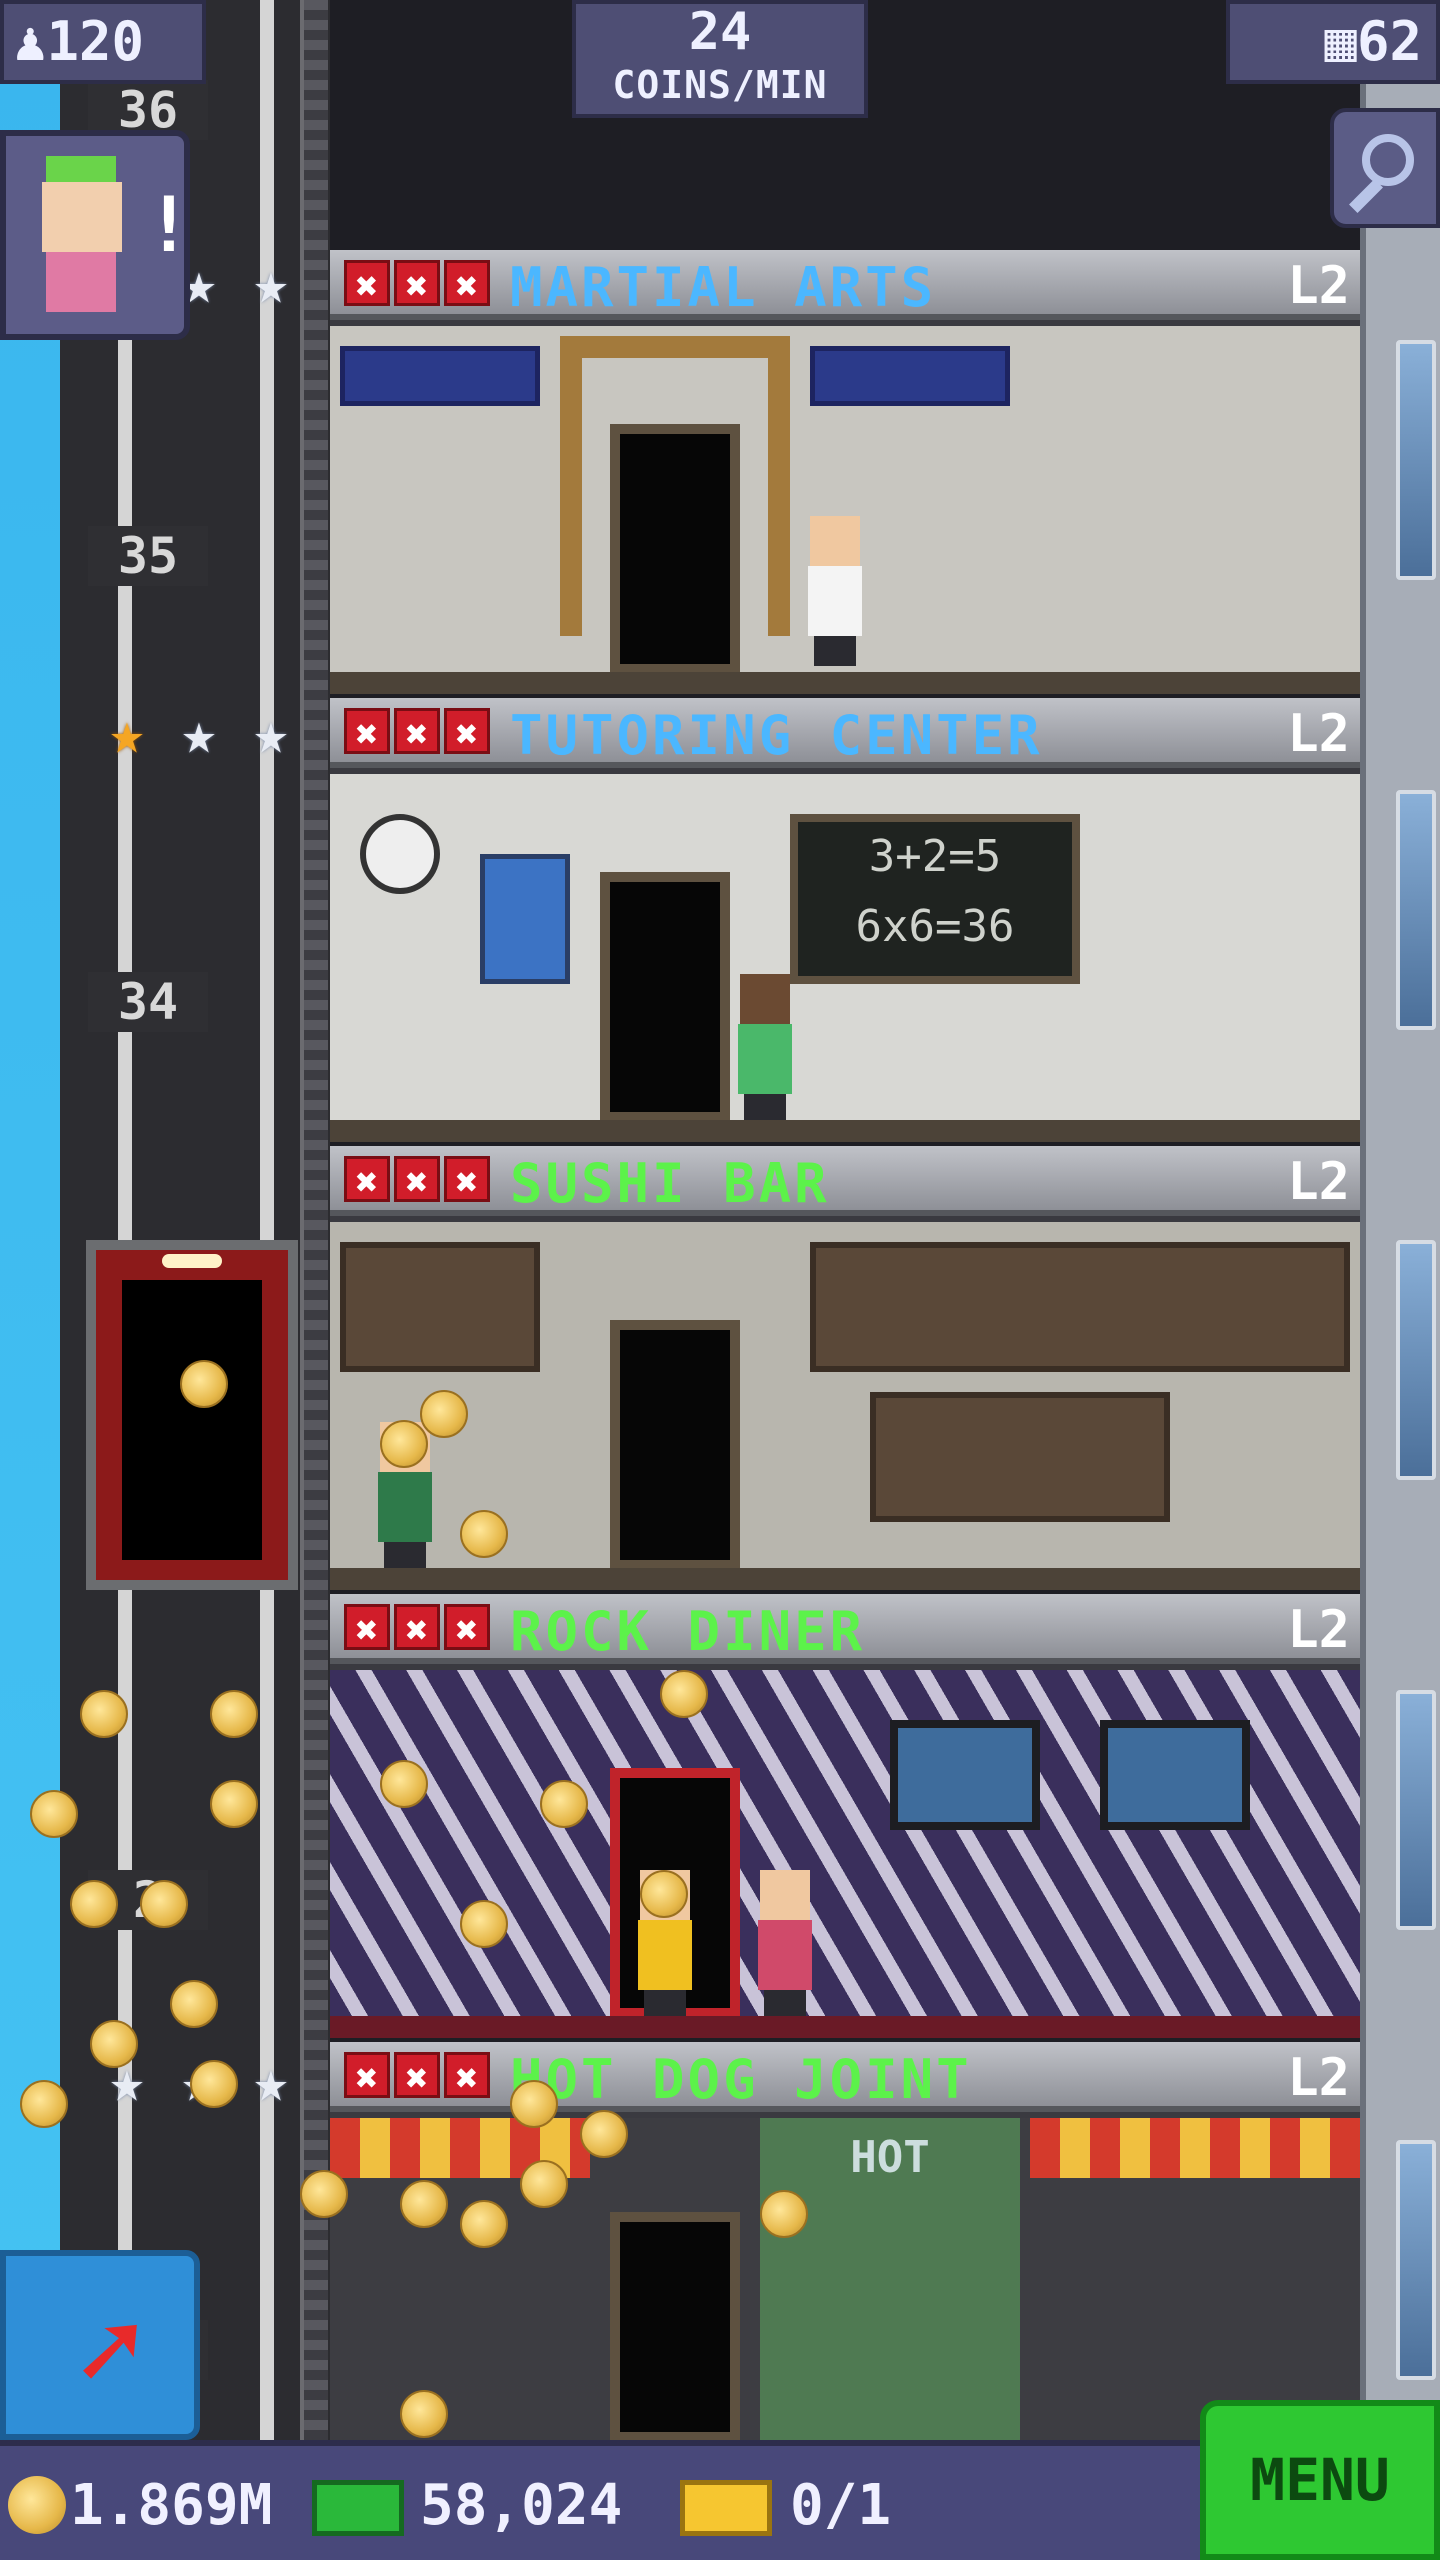 This screenshot has height=2560, width=1440. Describe the element at coordinates (845, 1816) in the screenshot. I see `floor-rock-diner: ✖ ✖ ✖ ROCK DINER L2` at that location.